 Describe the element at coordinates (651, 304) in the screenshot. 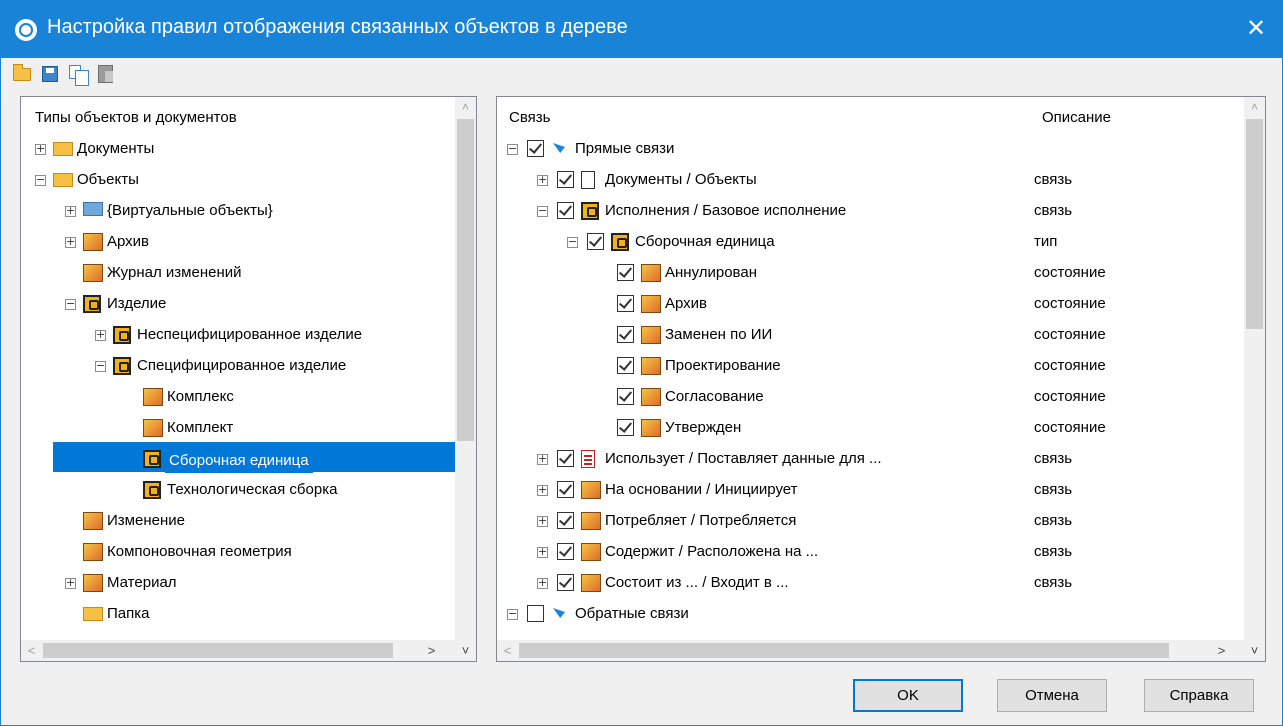

I see `archive-state-icon` at that location.